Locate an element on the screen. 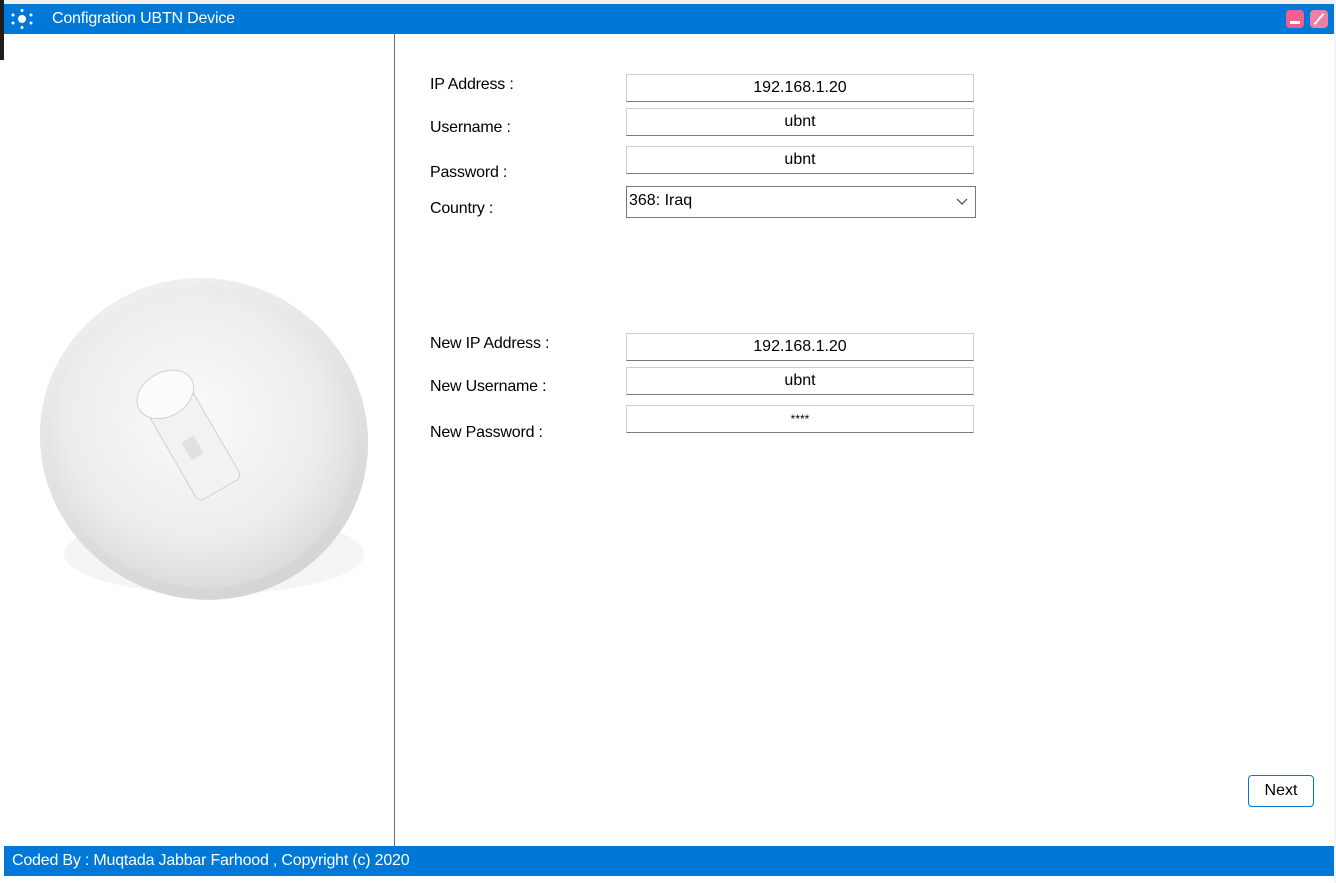 The width and height of the screenshot is (1336, 883). country-selected-value: 368: Iraq is located at coordinates (661, 200).